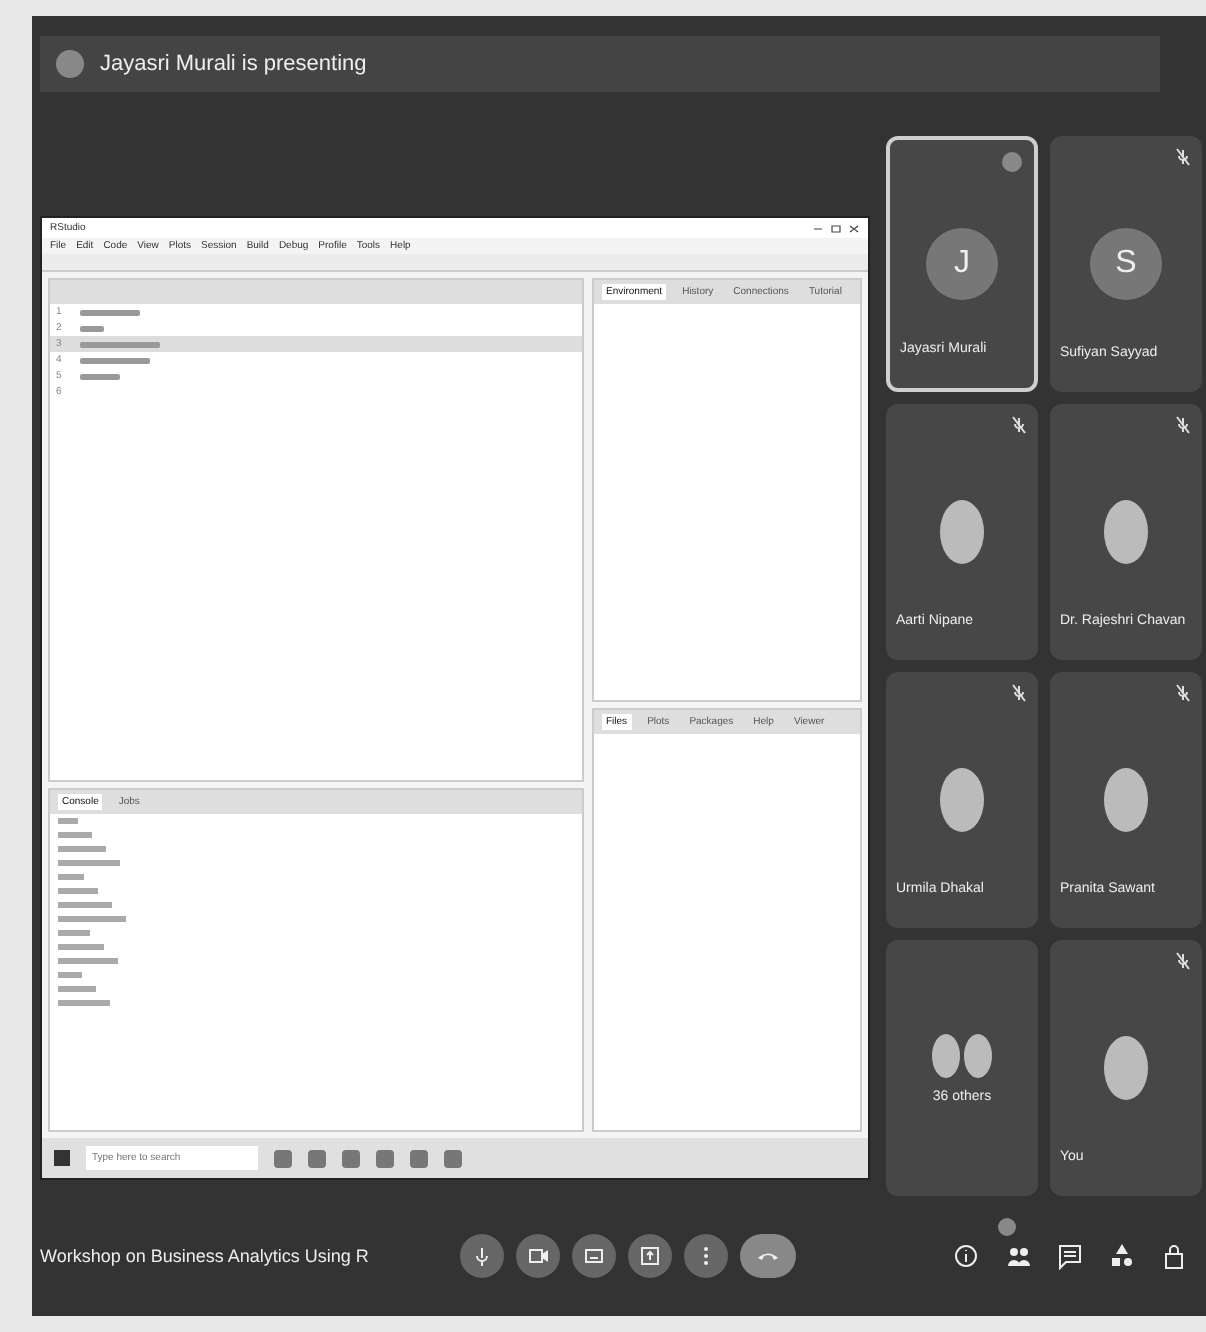  I want to click on microphone-icon, so click(482, 1256).